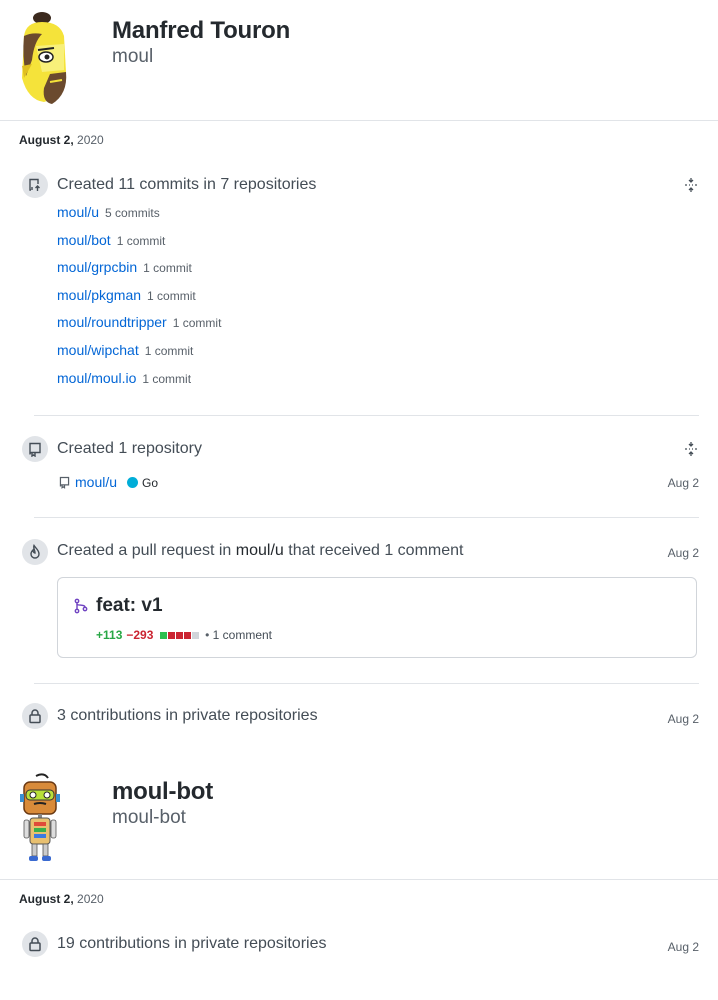  I want to click on event-title: 19 contributions in private repositories, so click(192, 943).